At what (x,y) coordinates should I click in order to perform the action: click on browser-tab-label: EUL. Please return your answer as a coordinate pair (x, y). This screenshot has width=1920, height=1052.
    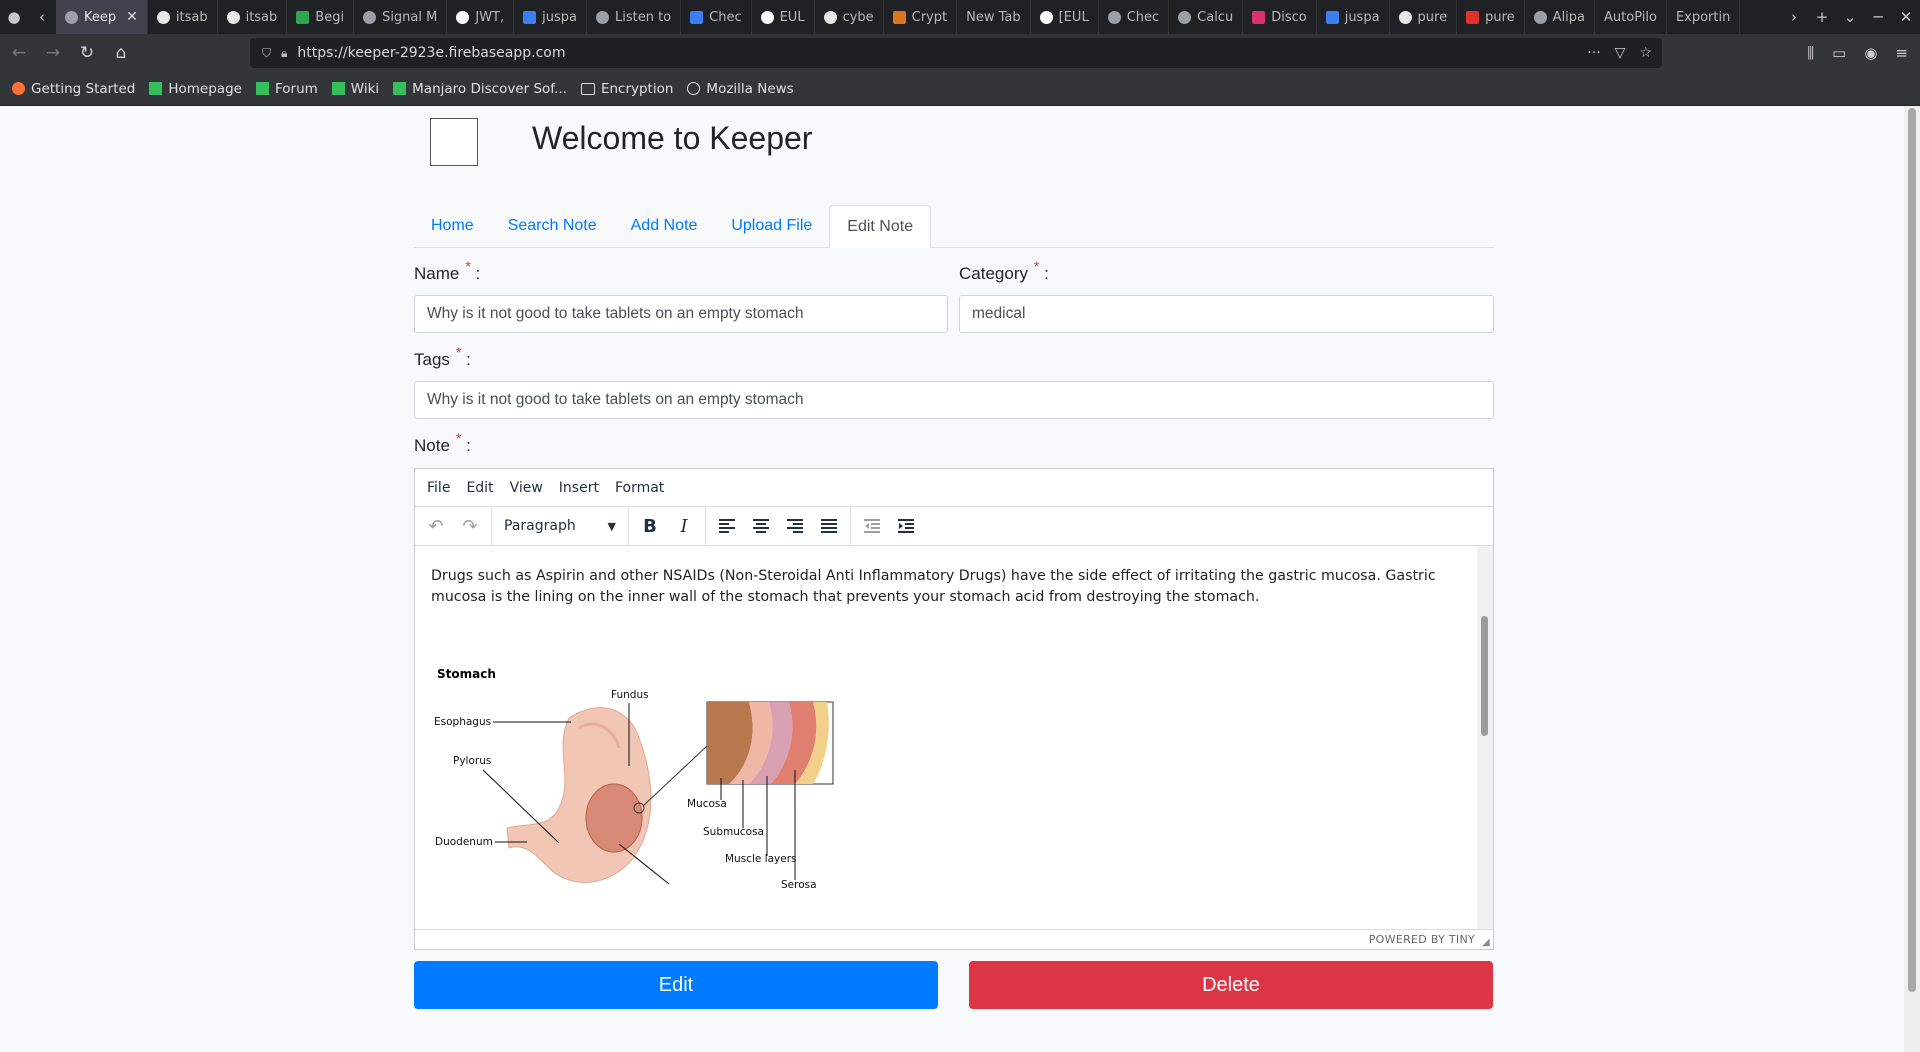
    Looking at the image, I should click on (792, 17).